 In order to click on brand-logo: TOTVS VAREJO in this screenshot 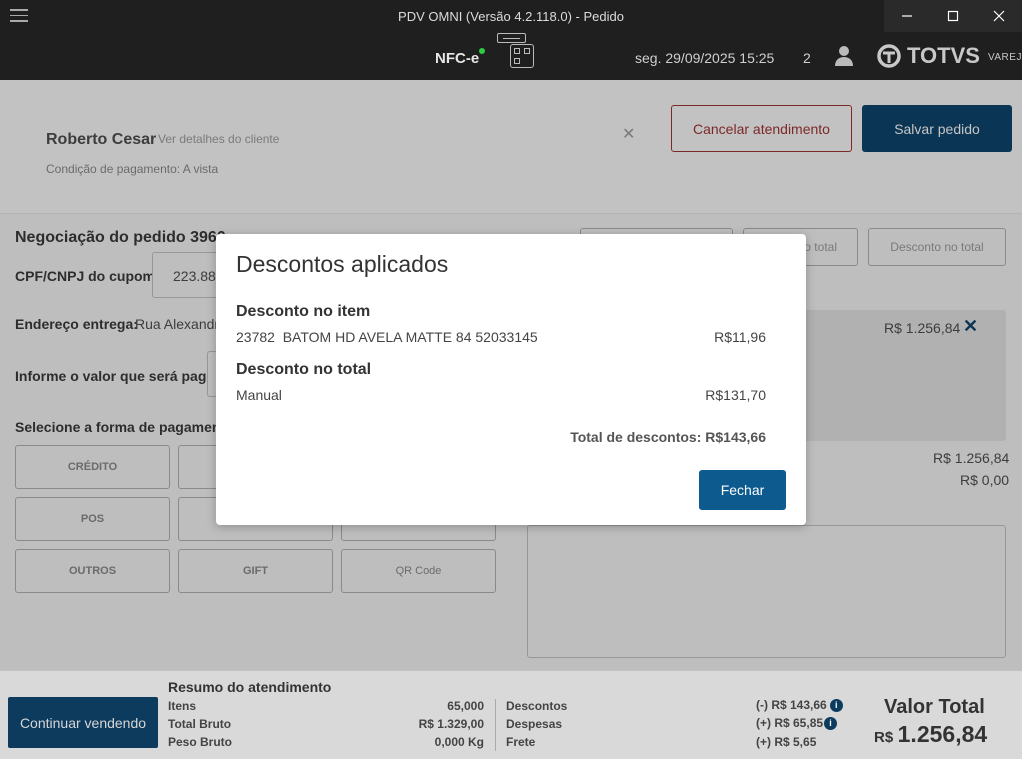, I will do `click(949, 56)`.